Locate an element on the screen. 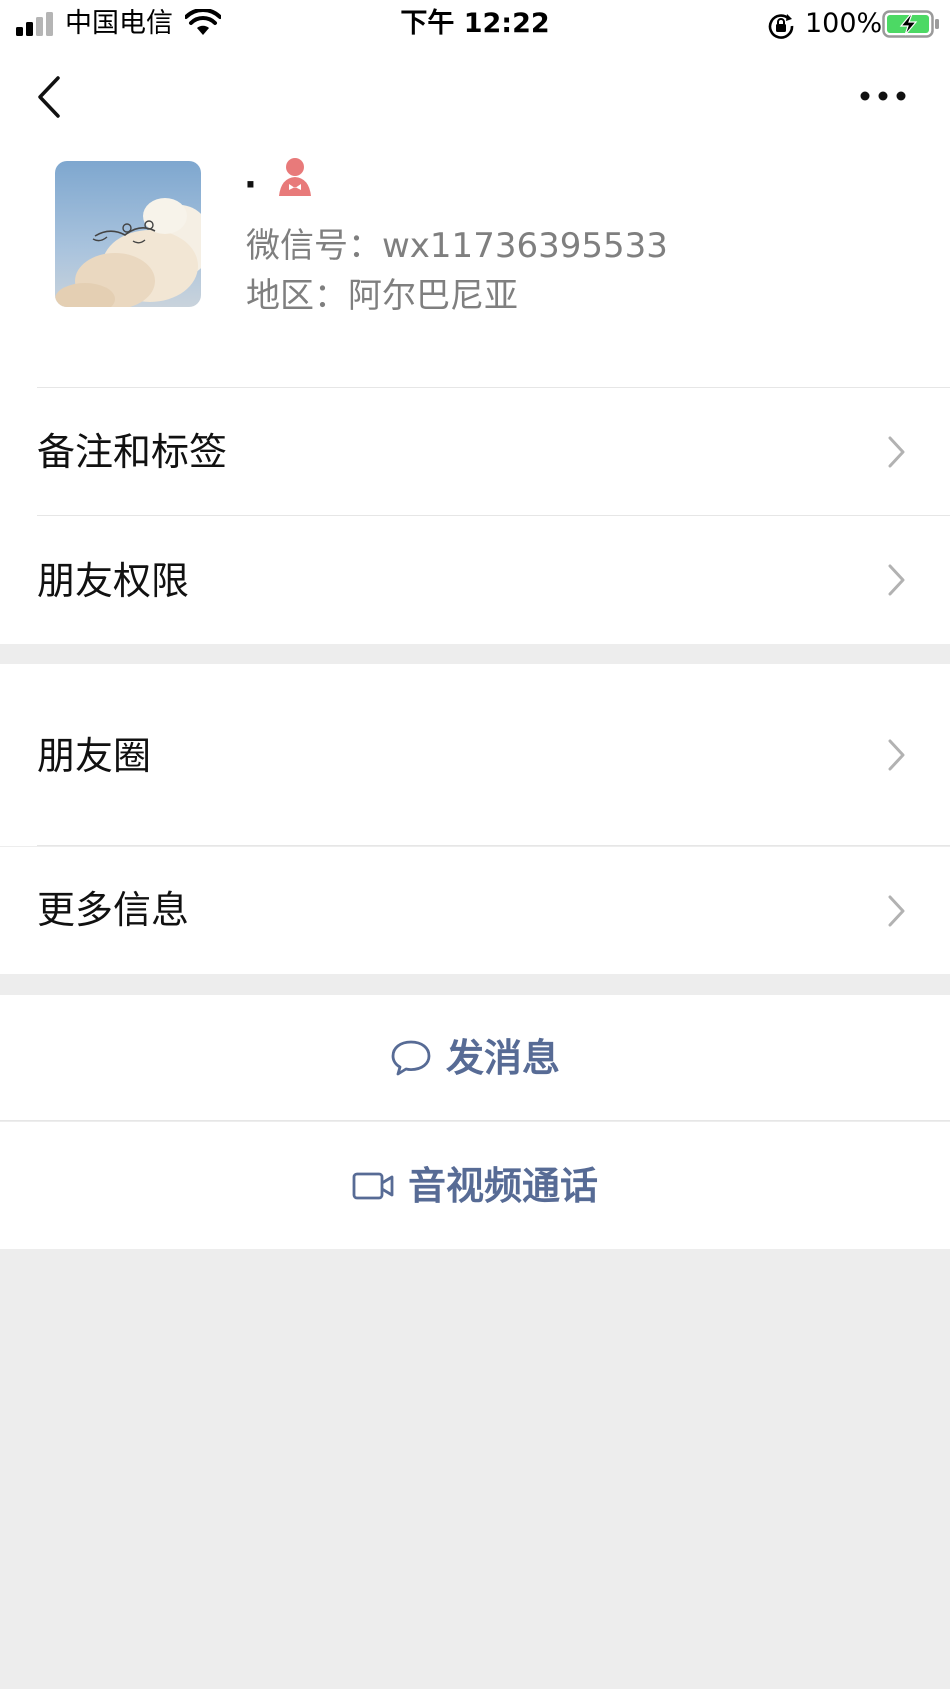 The width and height of the screenshot is (950, 1689). friend-permissions-label: 朋友权限 is located at coordinates (113, 581).